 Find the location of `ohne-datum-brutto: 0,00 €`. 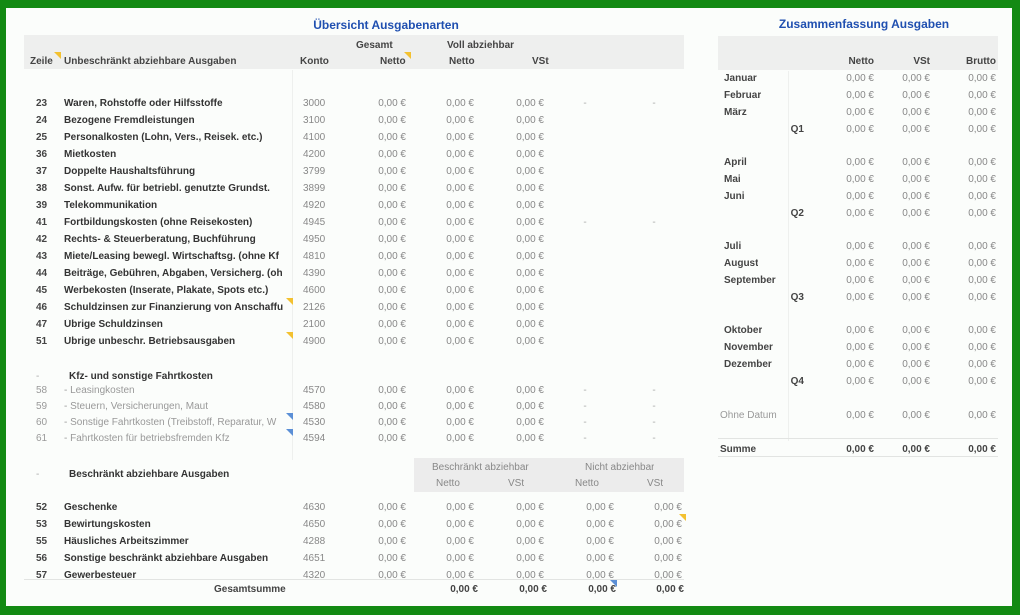

ohne-datum-brutto: 0,00 € is located at coordinates (970, 415).